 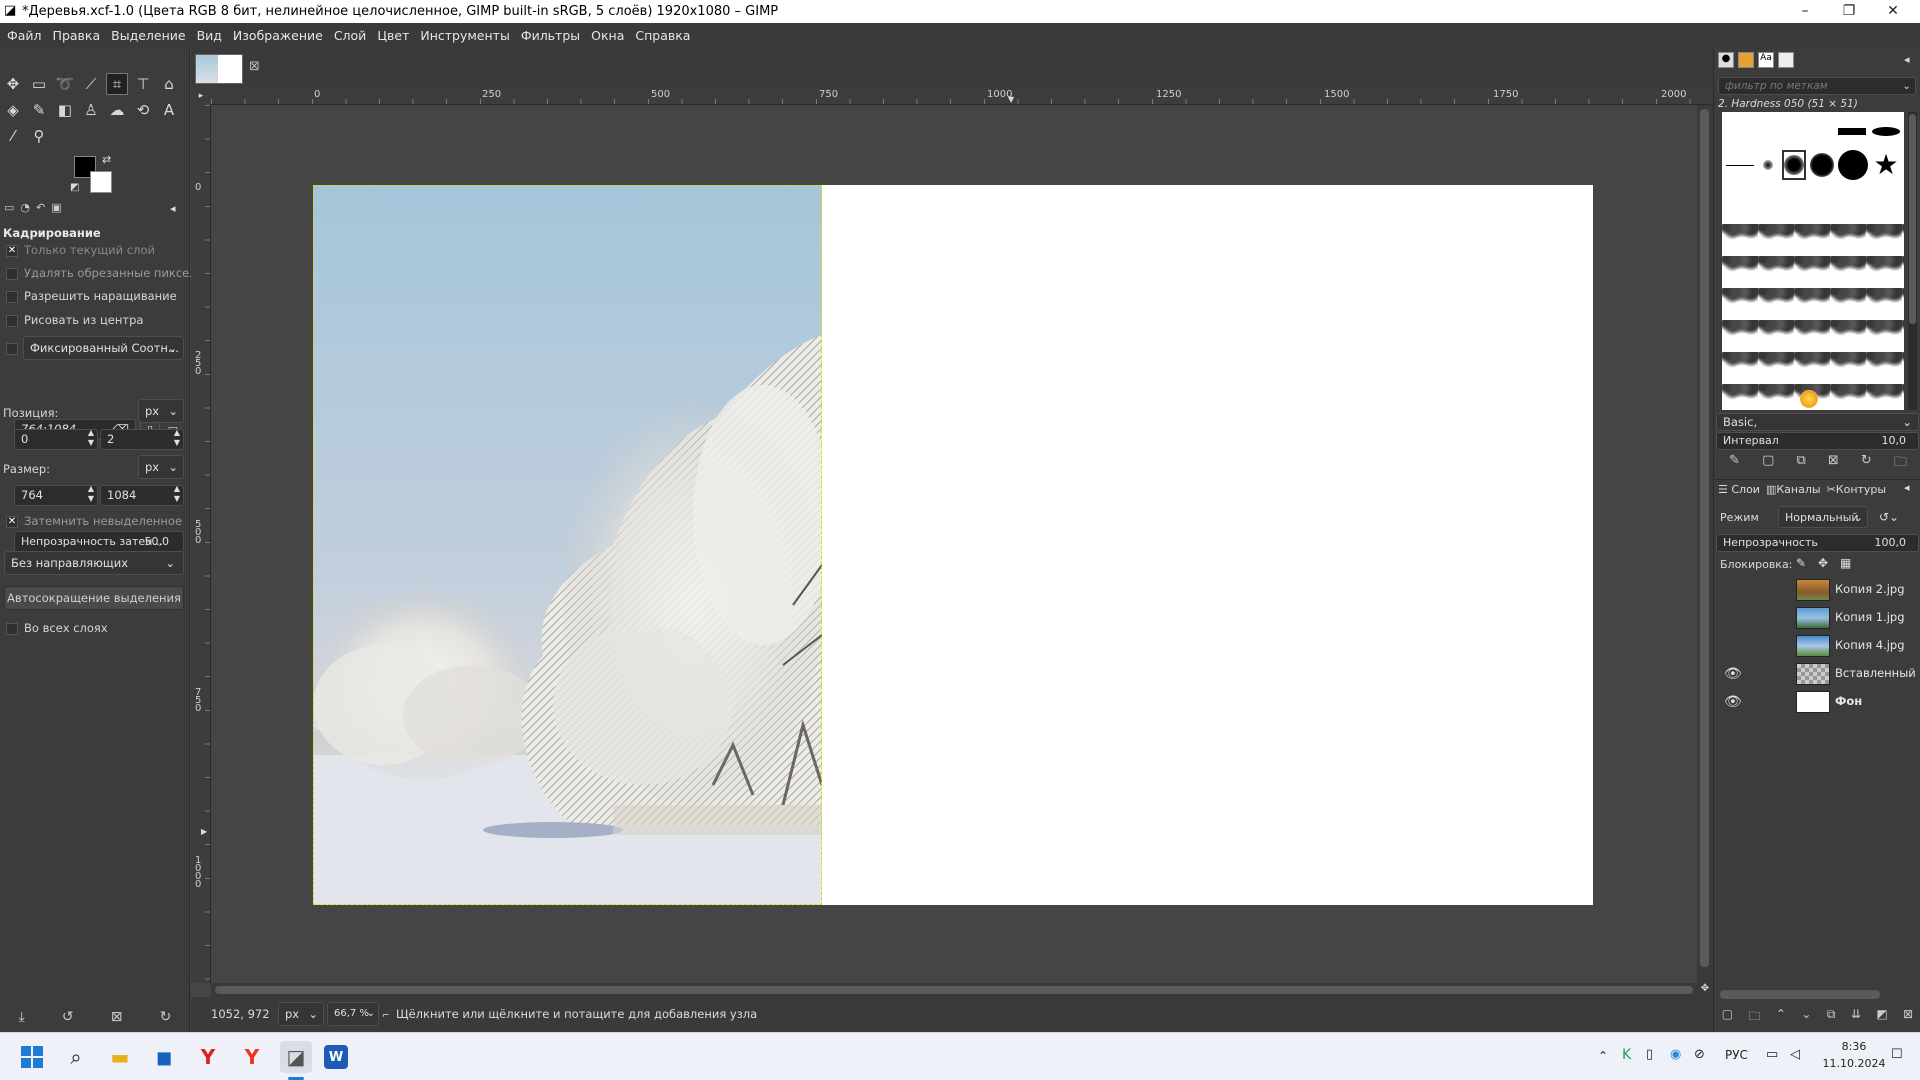 What do you see at coordinates (301, 1014) in the screenshot?
I see `unit-combo: px ⌄` at bounding box center [301, 1014].